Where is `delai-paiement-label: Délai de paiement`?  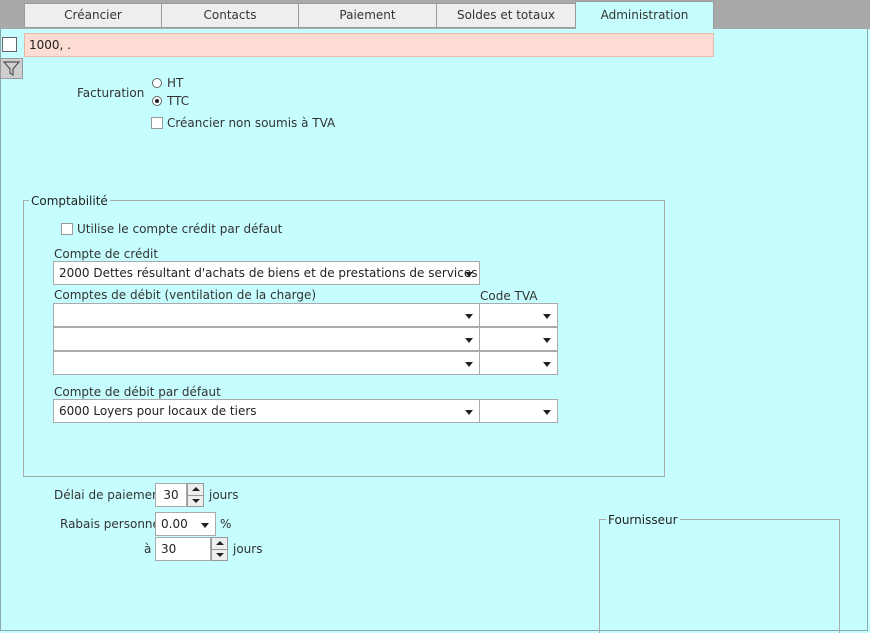 delai-paiement-label: Délai de paiement is located at coordinates (109, 495).